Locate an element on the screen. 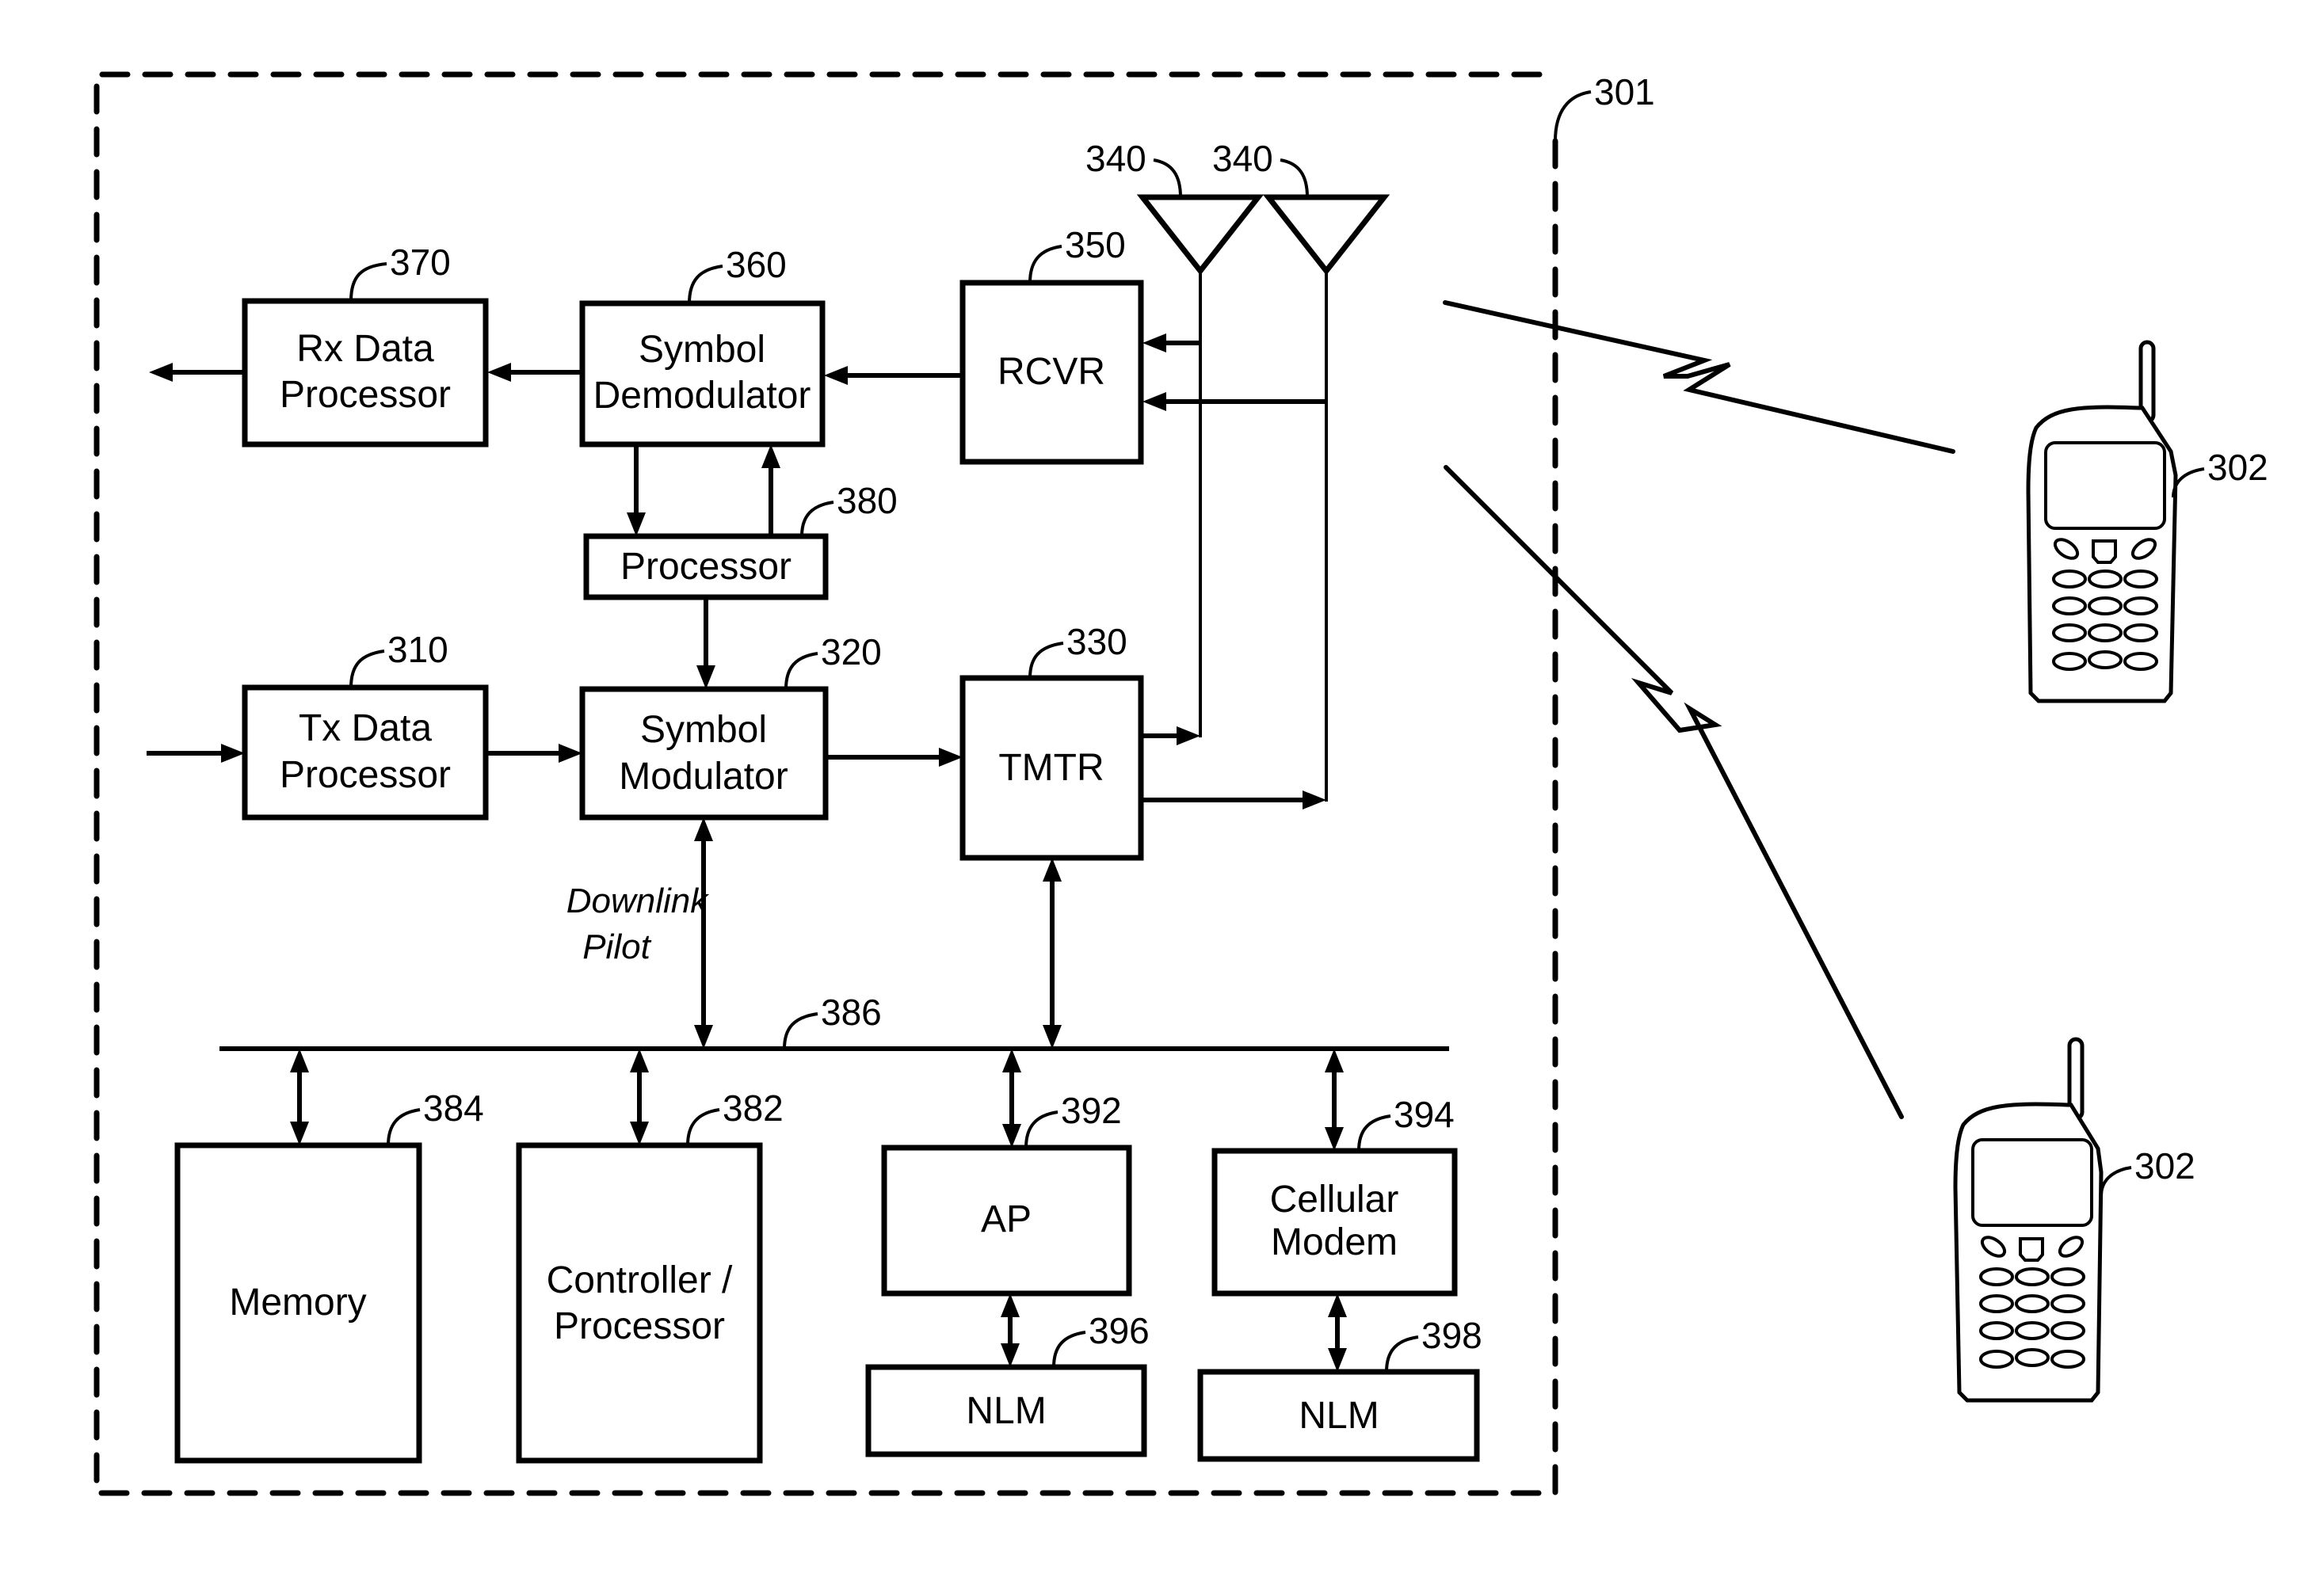 This screenshot has height=1596, width=2323. leader-340-a is located at coordinates (1167, 178).